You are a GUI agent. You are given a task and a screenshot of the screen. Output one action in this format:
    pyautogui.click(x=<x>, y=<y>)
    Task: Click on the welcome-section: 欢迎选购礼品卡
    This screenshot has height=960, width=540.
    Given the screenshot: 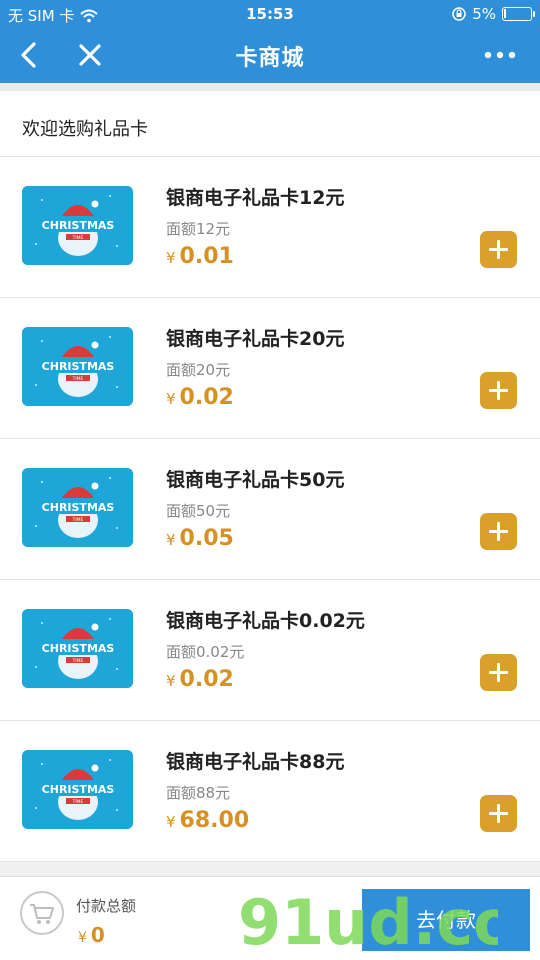 What is the action you would take?
    pyautogui.click(x=270, y=124)
    